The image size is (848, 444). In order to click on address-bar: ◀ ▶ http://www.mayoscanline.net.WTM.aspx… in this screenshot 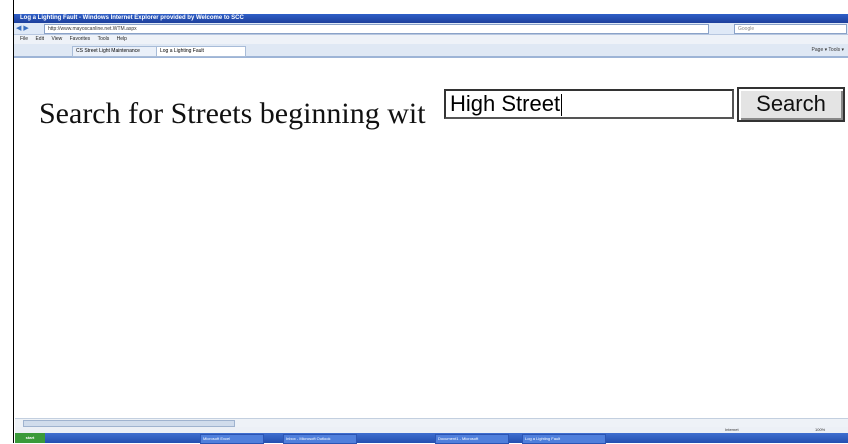, I will do `click(431, 29)`.